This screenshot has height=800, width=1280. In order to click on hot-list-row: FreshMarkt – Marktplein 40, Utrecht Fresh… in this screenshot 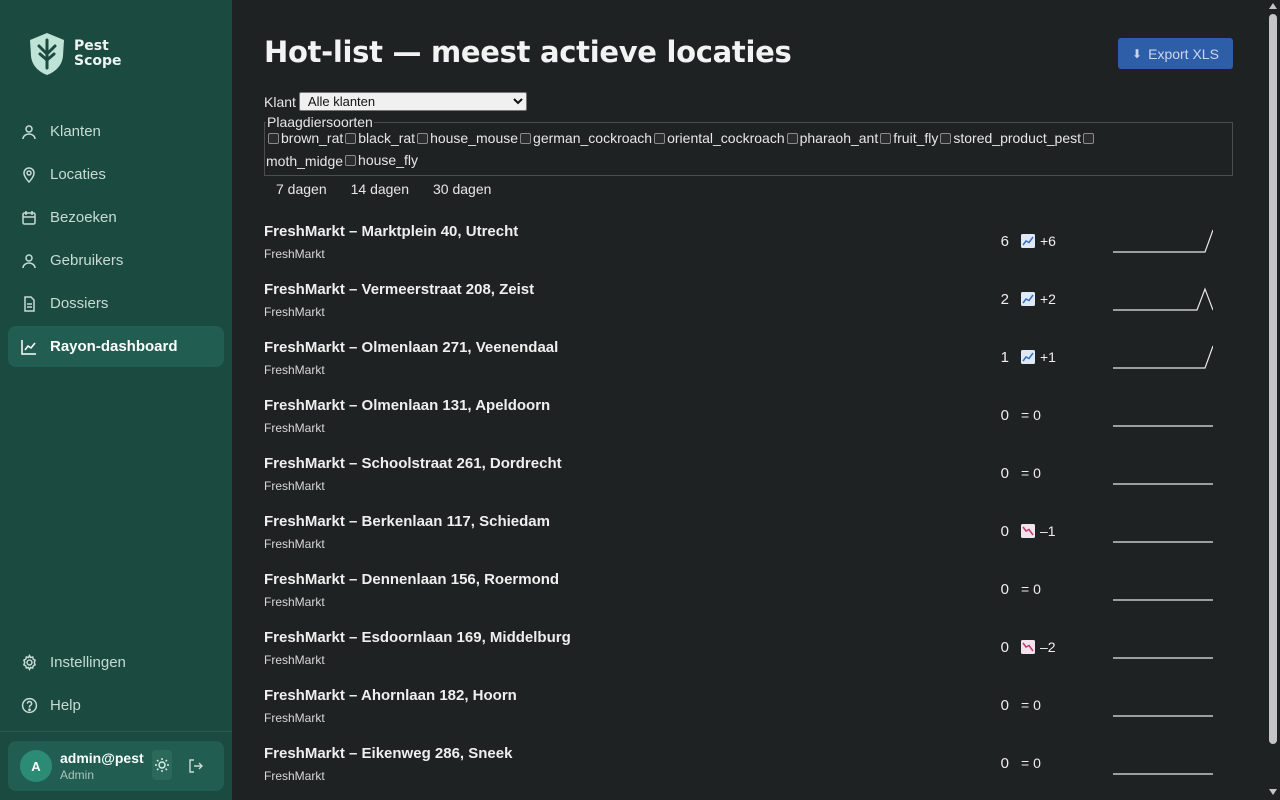, I will do `click(748, 245)`.